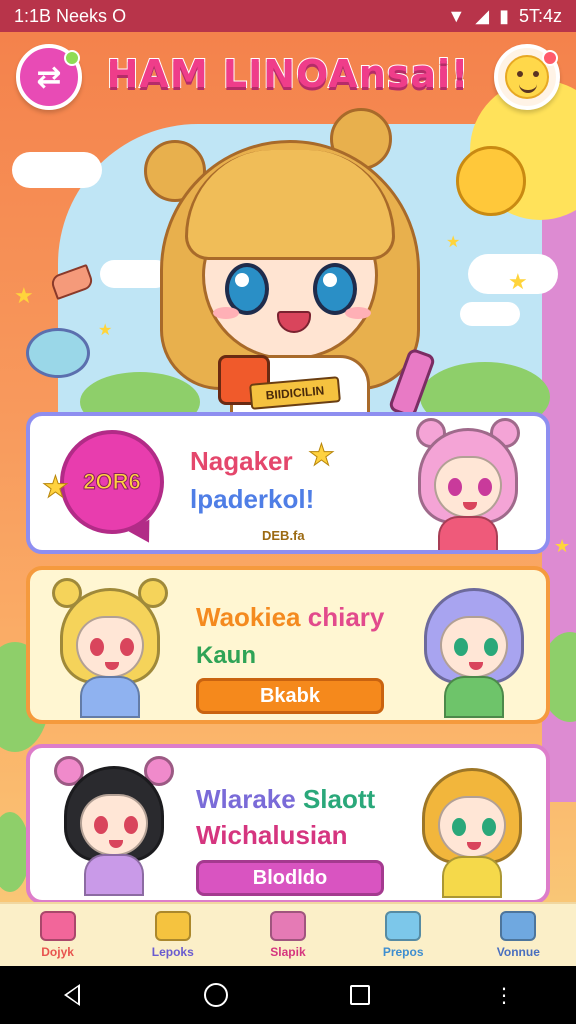 The image size is (576, 1024). What do you see at coordinates (518, 952) in the screenshot?
I see `nav-label: Vonnue` at bounding box center [518, 952].